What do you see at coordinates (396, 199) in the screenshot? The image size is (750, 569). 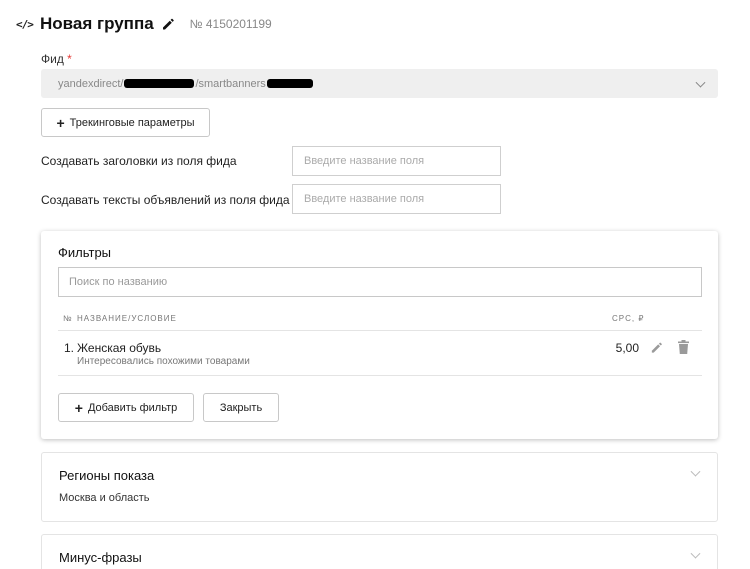 I see `texts-field-input: Введите название поля` at bounding box center [396, 199].